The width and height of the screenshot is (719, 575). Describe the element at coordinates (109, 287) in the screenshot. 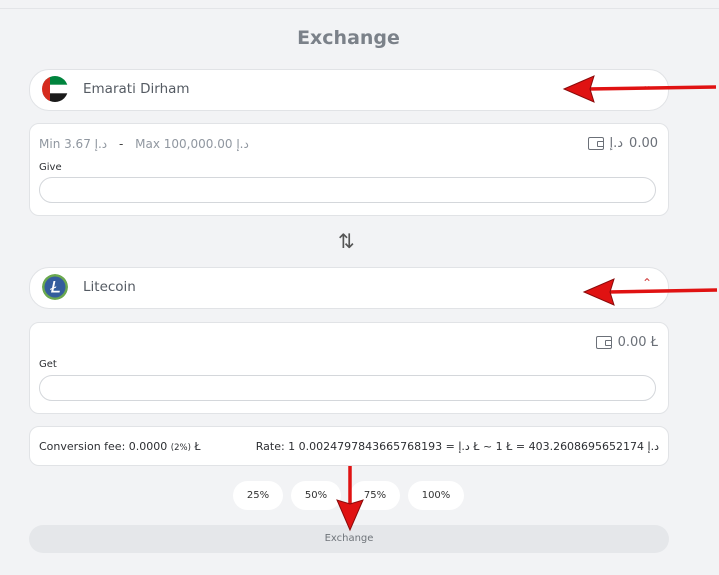

I see `get-currency-name: Litecoin` at that location.